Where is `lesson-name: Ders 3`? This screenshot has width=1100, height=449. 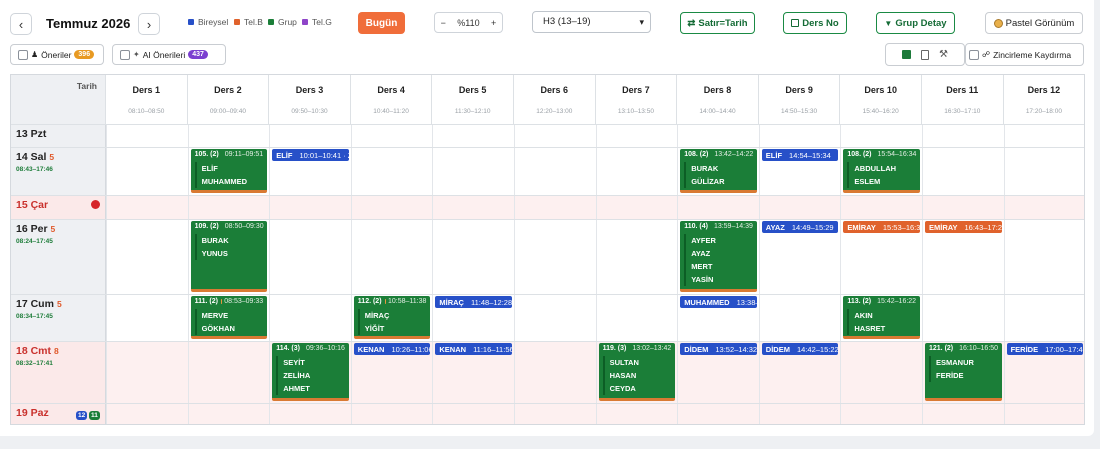
lesson-name: Ders 3 is located at coordinates (309, 90).